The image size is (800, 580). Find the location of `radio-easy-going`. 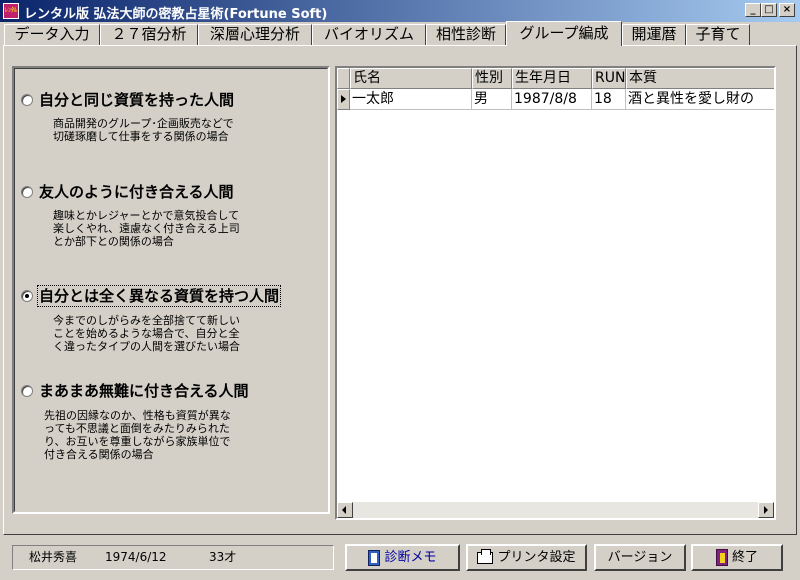

radio-easy-going is located at coordinates (27, 391).